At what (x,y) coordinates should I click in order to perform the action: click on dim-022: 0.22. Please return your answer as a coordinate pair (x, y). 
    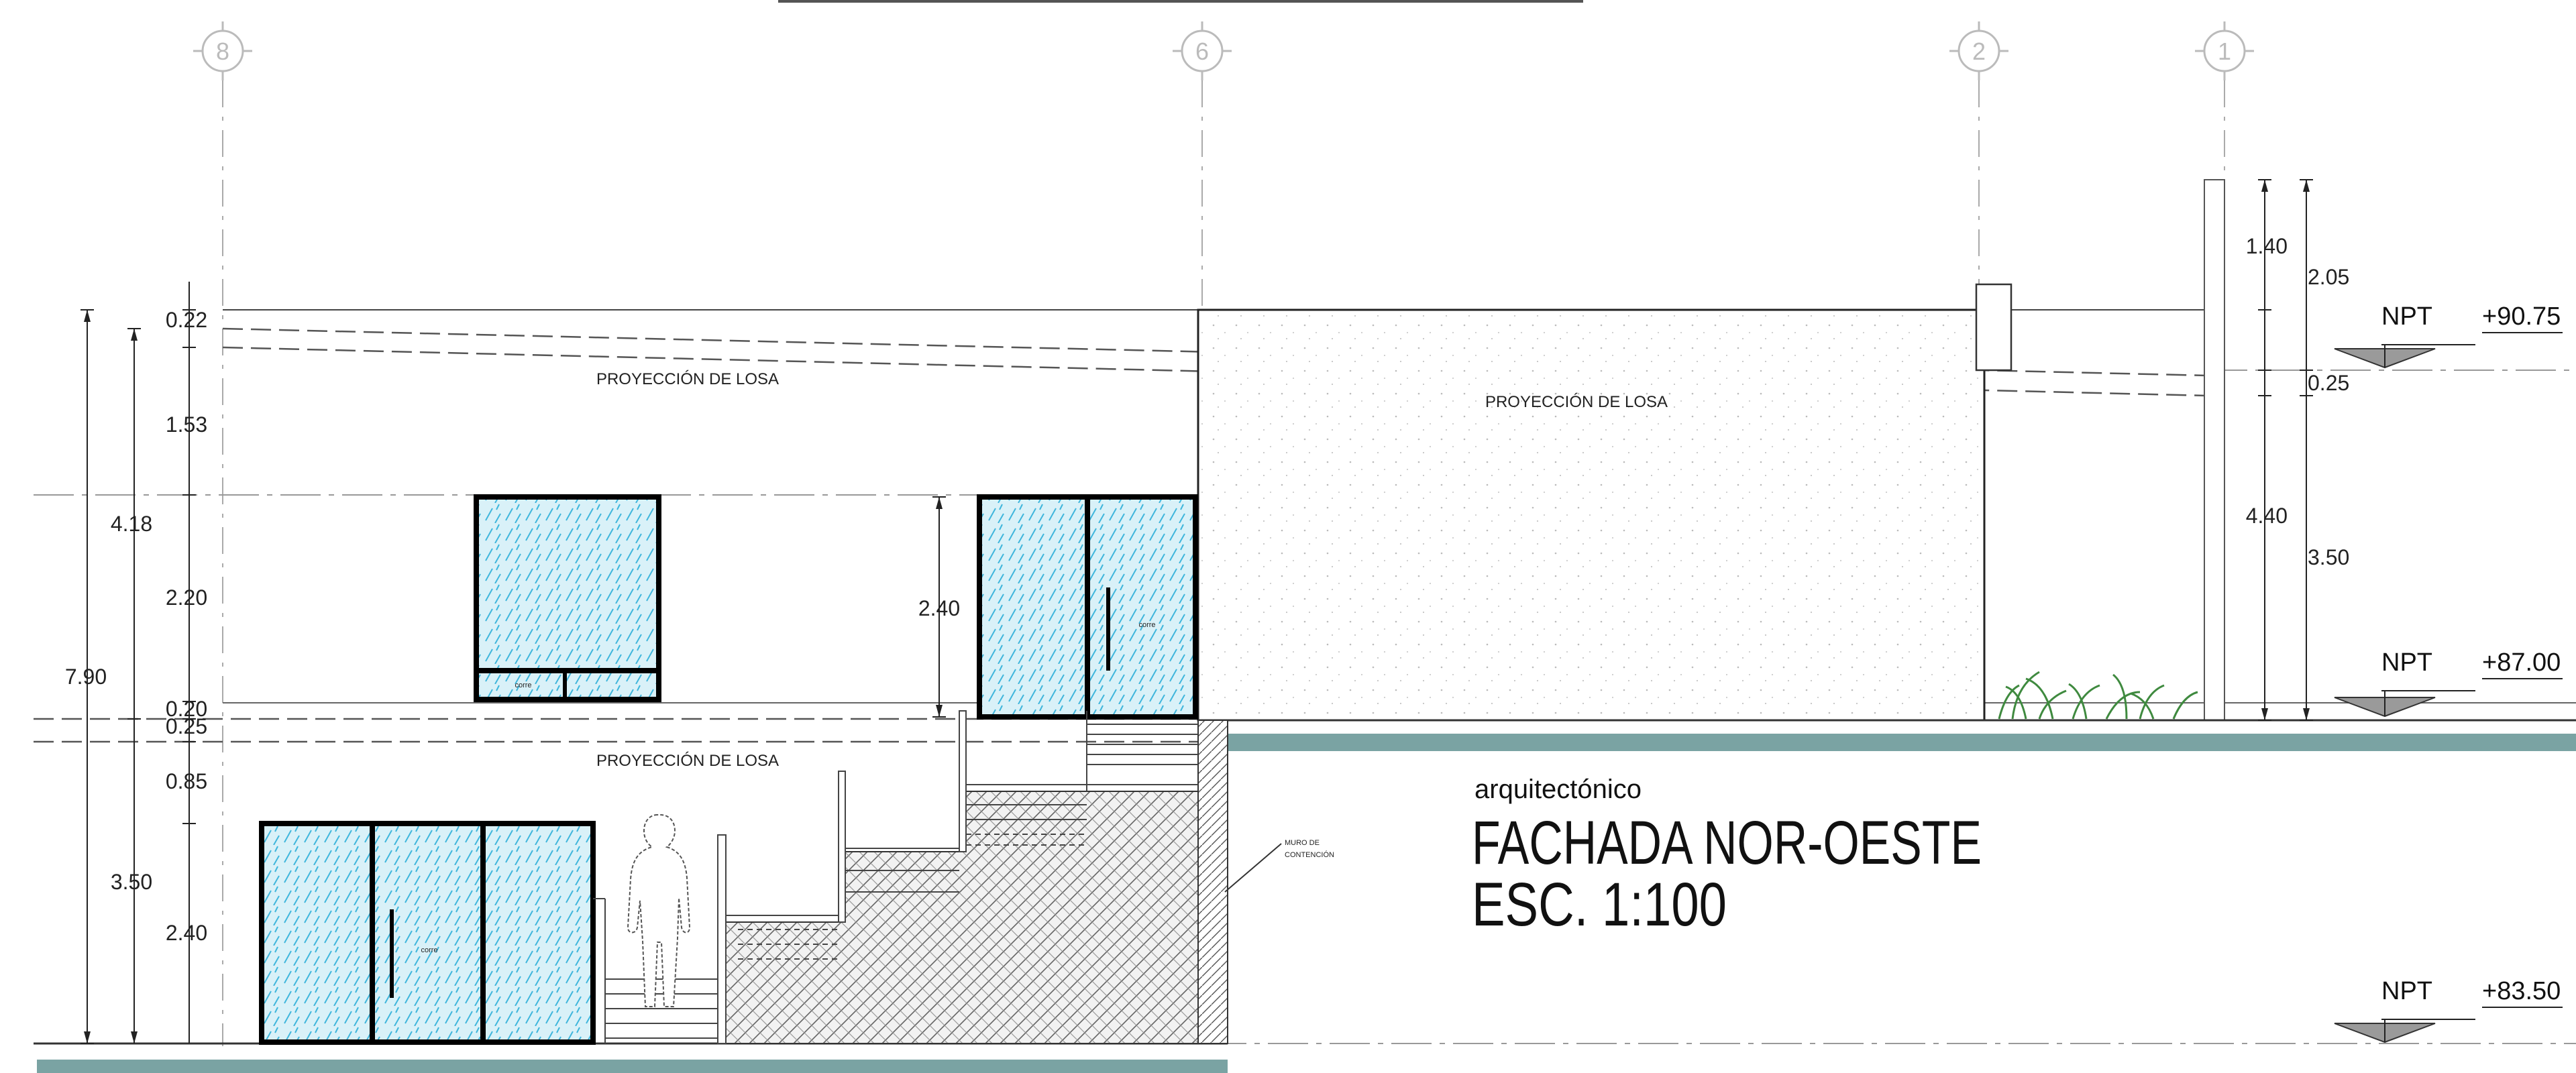
    Looking at the image, I should click on (186, 320).